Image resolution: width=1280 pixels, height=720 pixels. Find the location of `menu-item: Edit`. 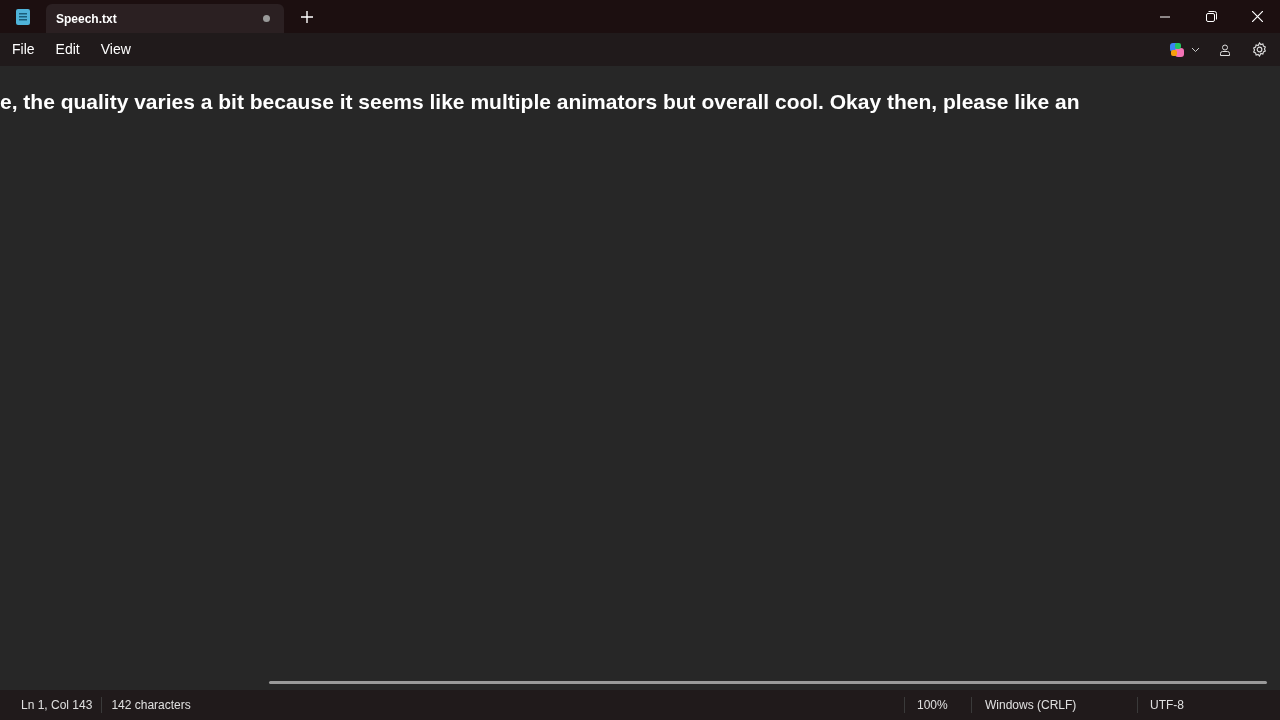

menu-item: Edit is located at coordinates (67, 49).